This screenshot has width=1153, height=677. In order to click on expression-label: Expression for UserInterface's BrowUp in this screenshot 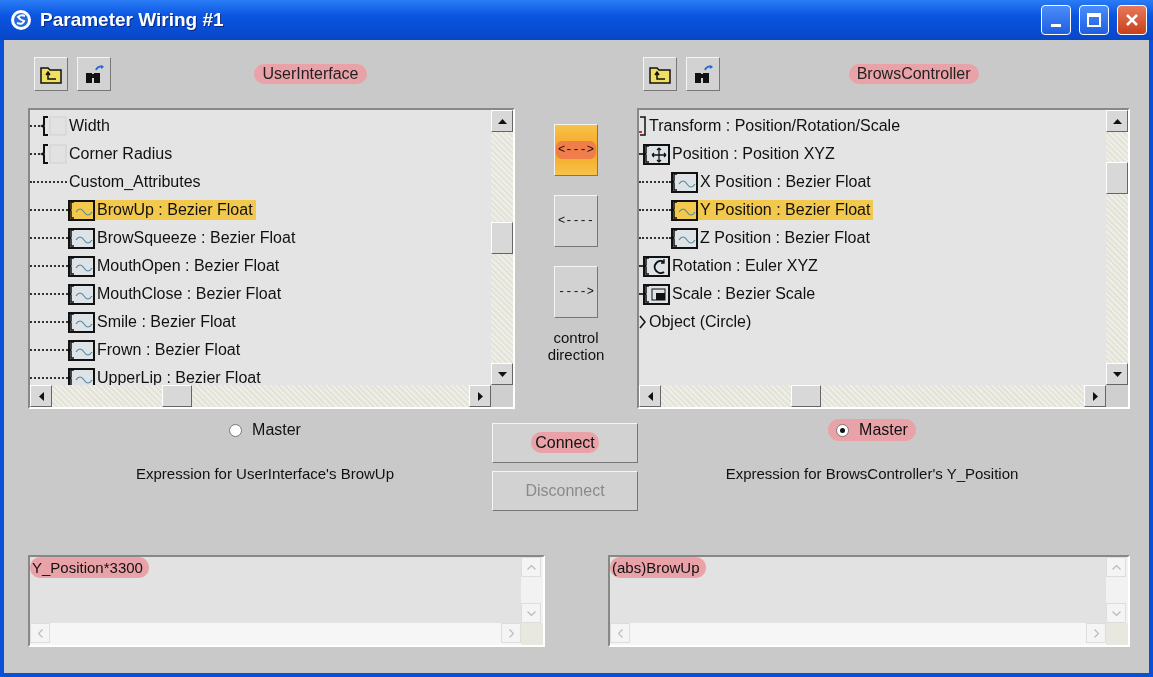, I will do `click(265, 473)`.